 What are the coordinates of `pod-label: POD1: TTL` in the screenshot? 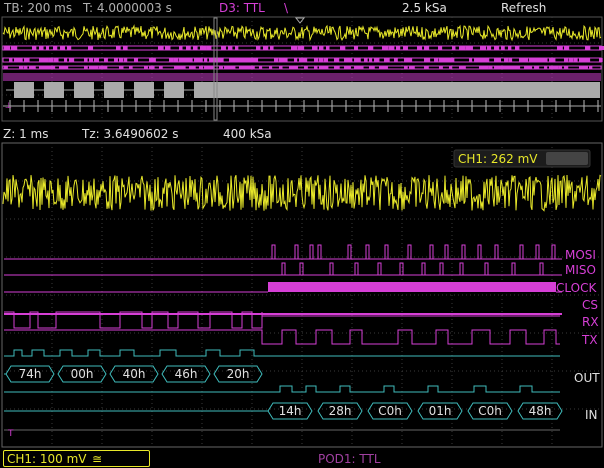 It's located at (349, 459).